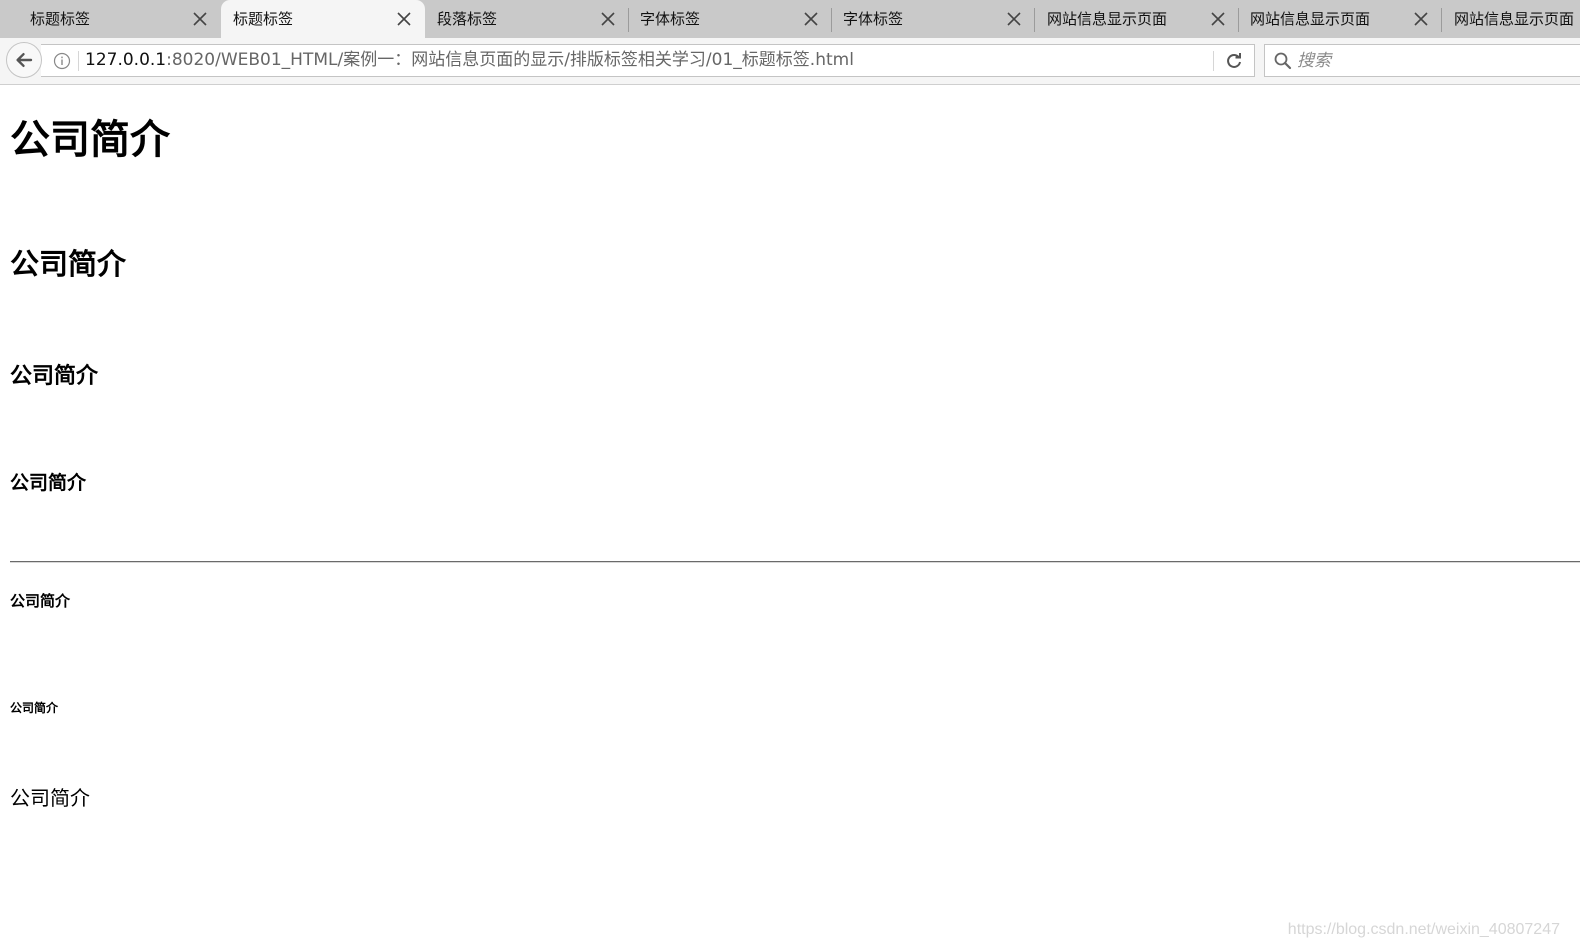  What do you see at coordinates (527, 19) in the screenshot?
I see `tab-2: 段落标签` at bounding box center [527, 19].